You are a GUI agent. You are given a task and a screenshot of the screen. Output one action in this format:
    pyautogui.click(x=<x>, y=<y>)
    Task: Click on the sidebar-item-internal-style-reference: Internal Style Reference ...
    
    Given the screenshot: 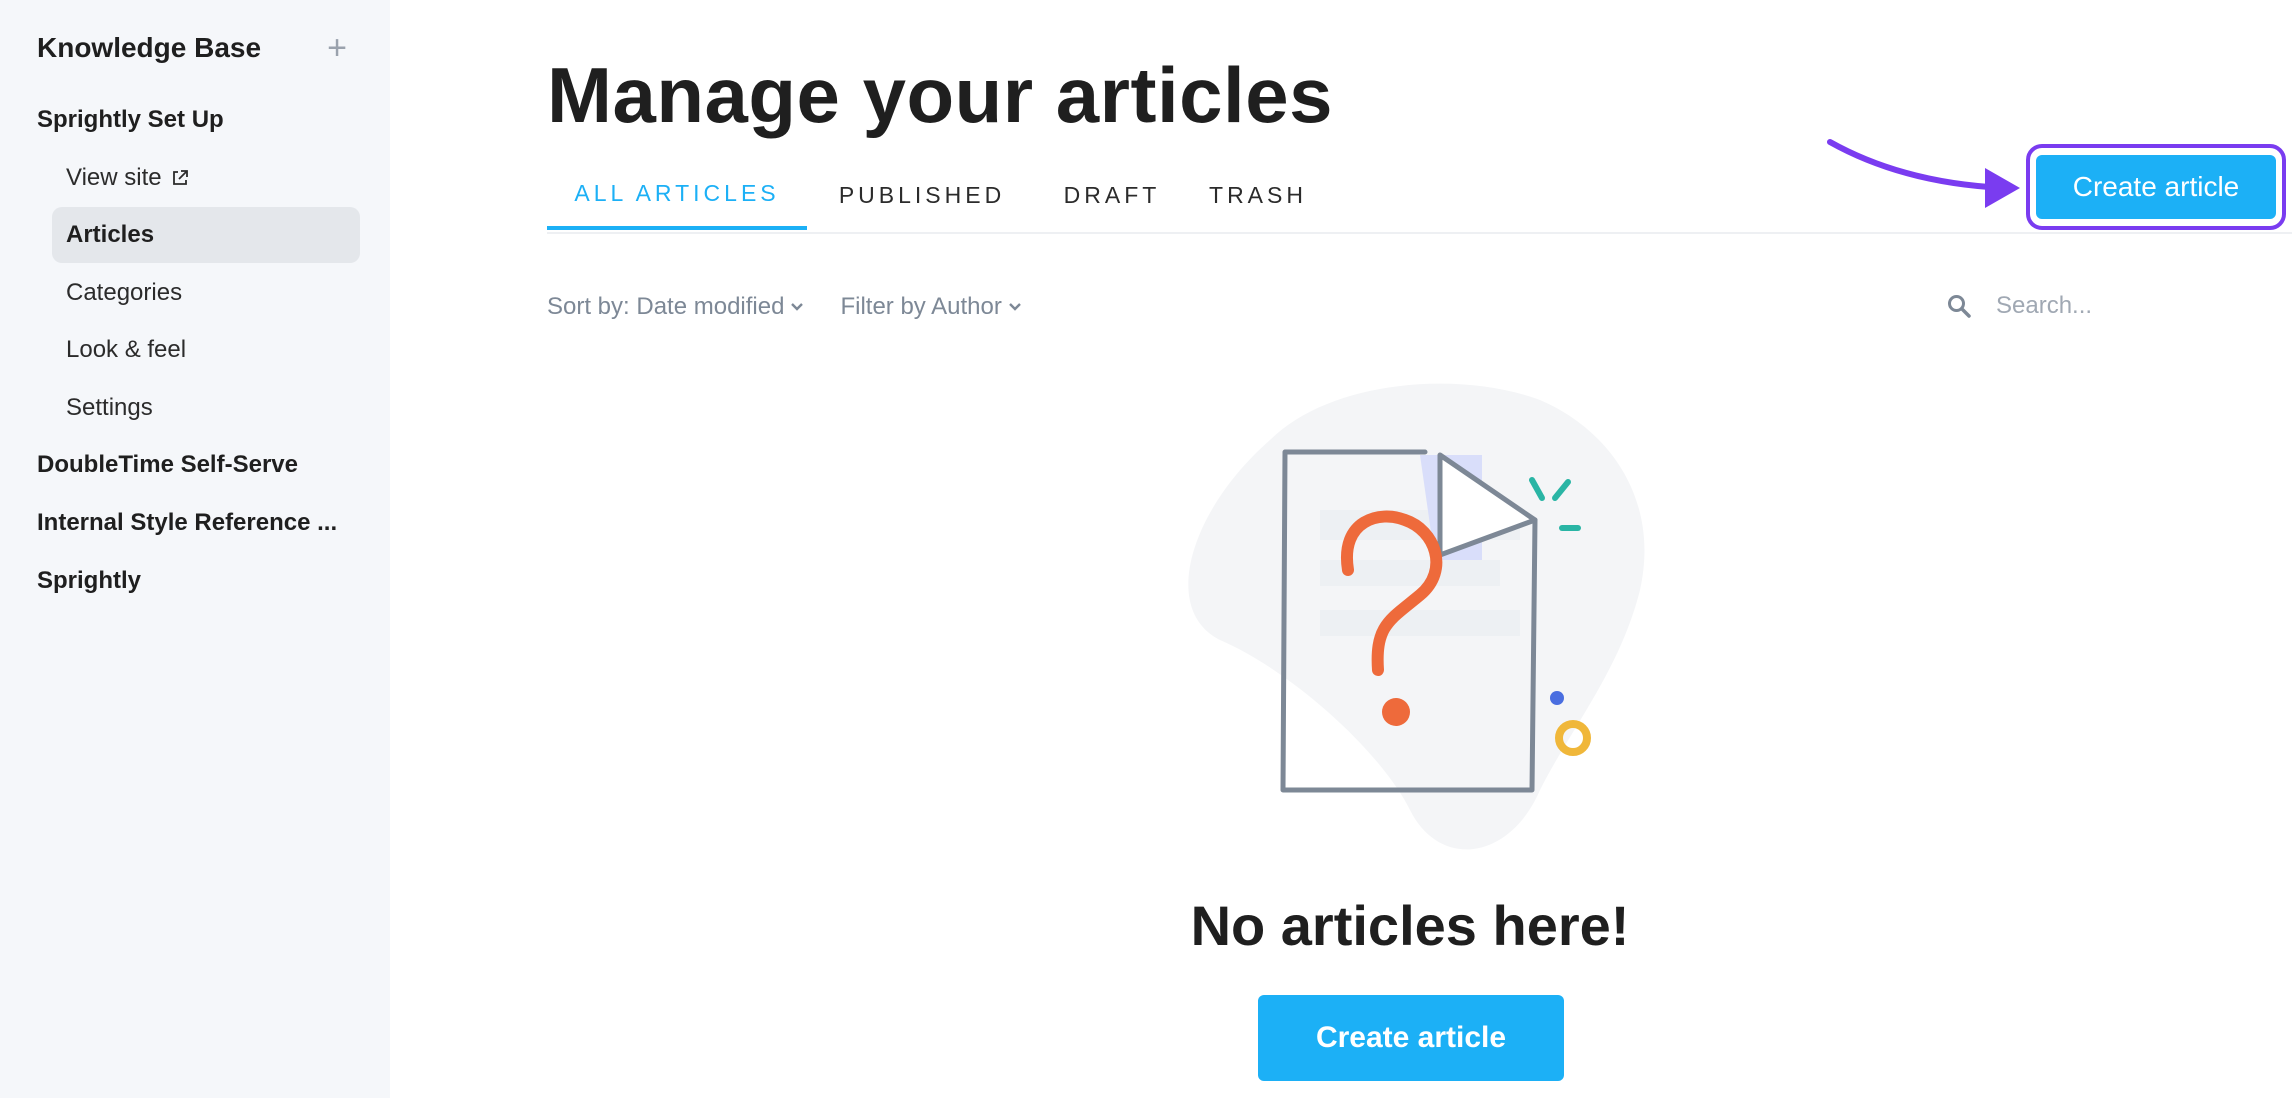 What is the action you would take?
    pyautogui.click(x=187, y=523)
    